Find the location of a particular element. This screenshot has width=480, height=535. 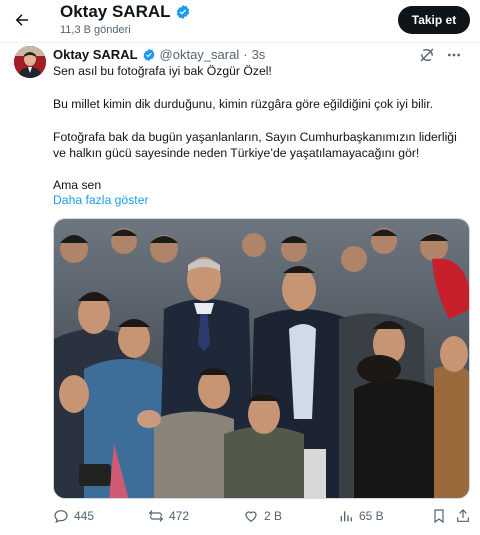

tweet-header: Oktay SARAL @oktay_saral · 3s is located at coordinates (159, 54).